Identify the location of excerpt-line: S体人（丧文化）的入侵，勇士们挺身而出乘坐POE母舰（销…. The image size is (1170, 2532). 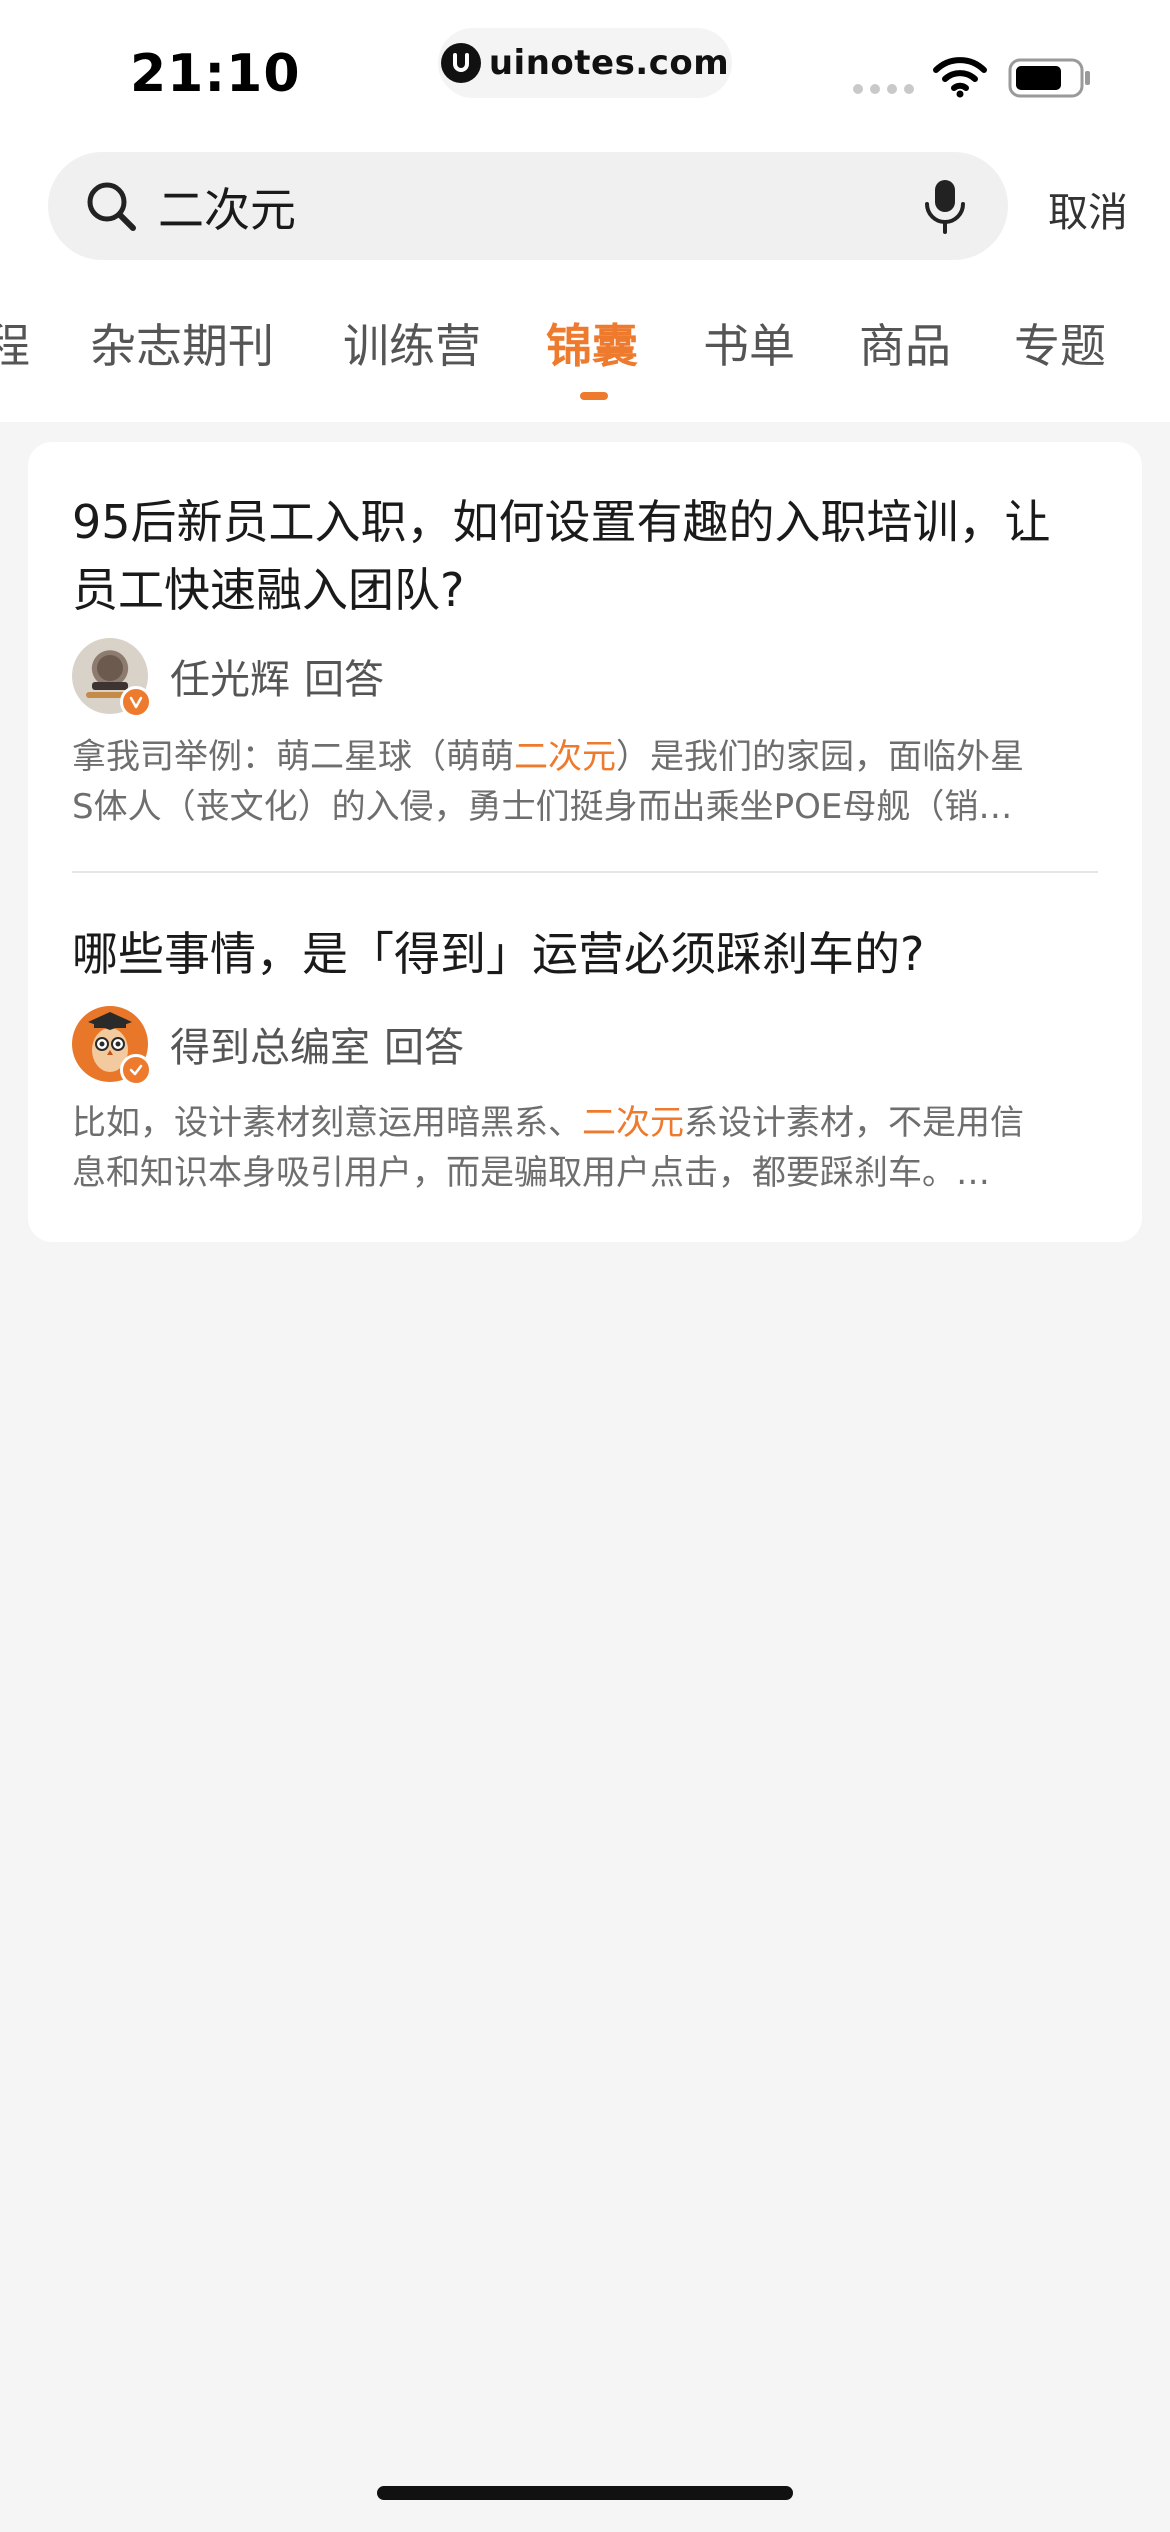
(542, 807).